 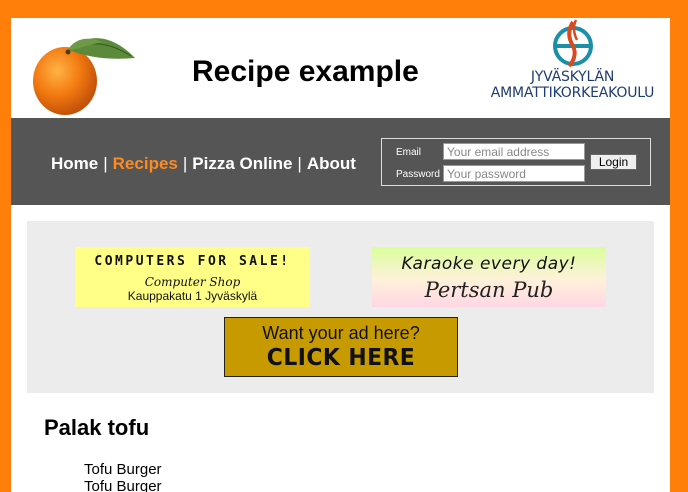 What do you see at coordinates (418, 174) in the screenshot?
I see `password-label: Password` at bounding box center [418, 174].